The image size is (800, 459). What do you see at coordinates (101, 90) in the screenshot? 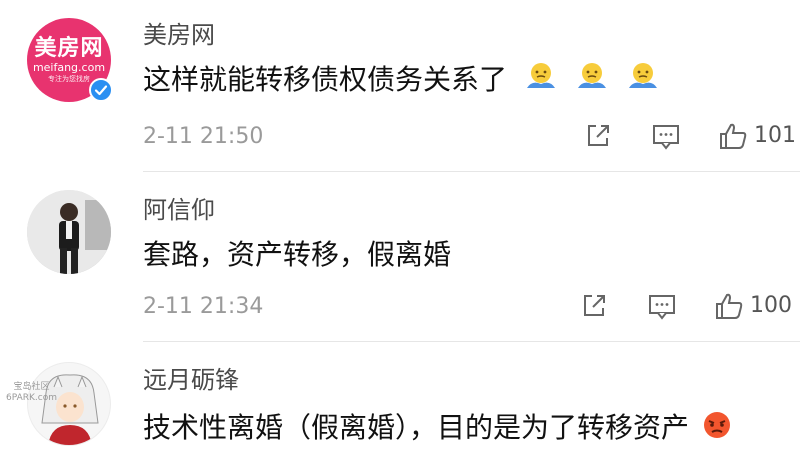
I see `verified-badge-icon` at bounding box center [101, 90].